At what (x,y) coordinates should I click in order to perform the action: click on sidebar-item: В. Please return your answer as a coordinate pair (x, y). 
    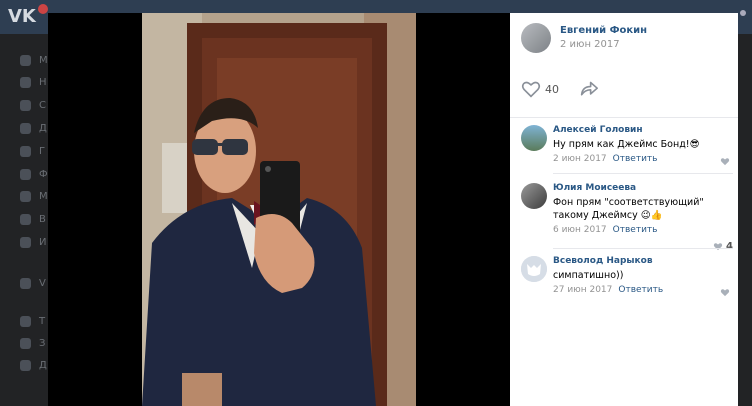
    Looking at the image, I should click on (35, 219).